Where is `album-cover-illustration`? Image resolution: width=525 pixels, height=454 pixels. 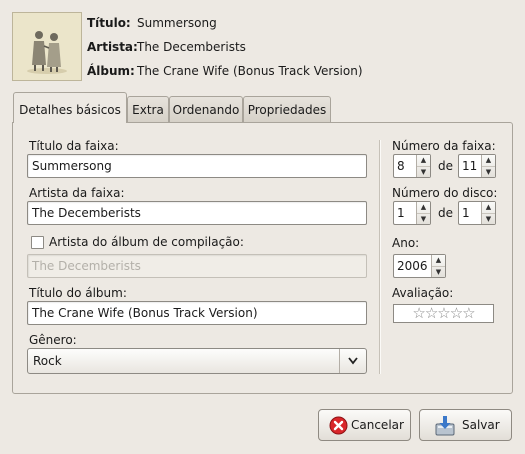
album-cover-illustration is located at coordinates (47, 46).